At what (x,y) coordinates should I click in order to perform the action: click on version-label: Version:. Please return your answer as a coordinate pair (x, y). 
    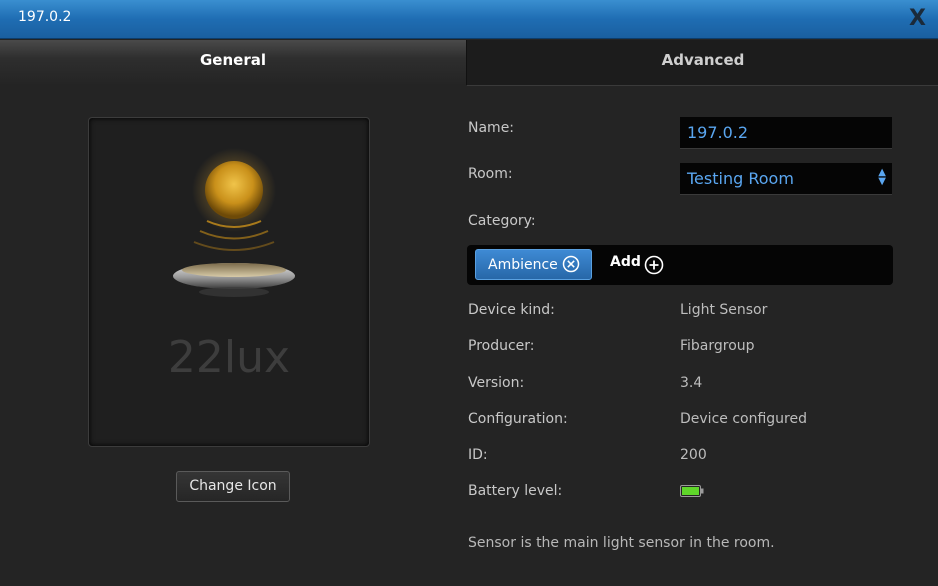
    Looking at the image, I should click on (496, 383).